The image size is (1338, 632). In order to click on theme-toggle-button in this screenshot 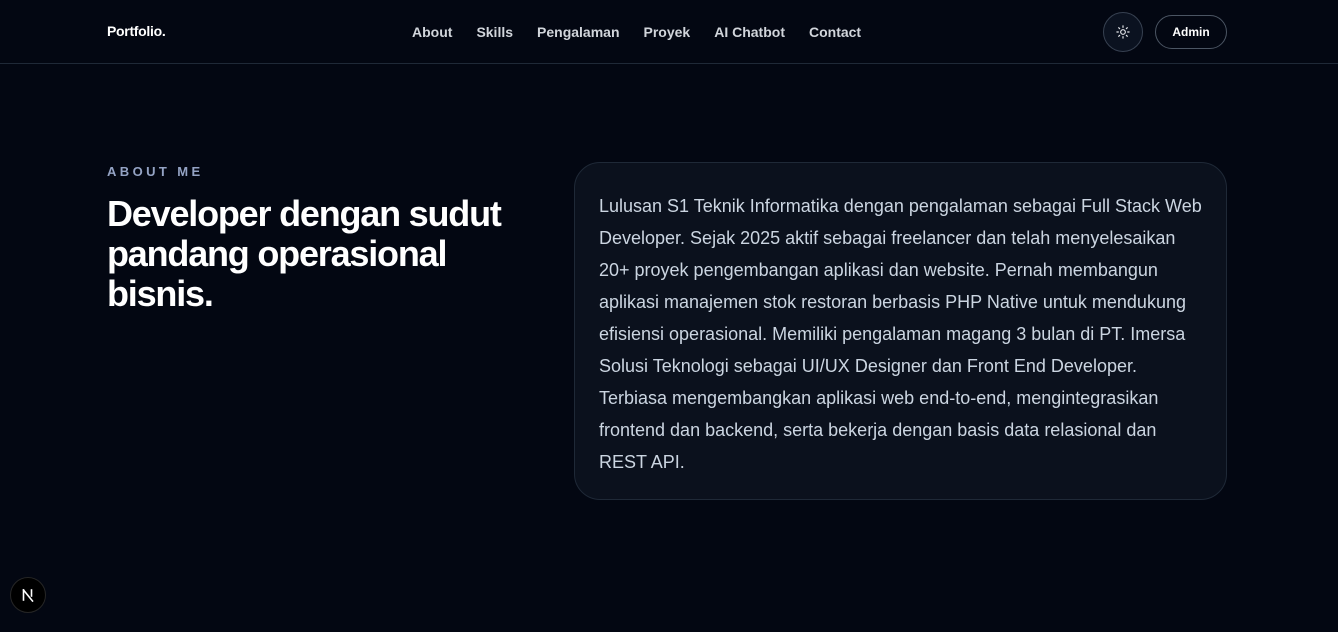, I will do `click(1123, 32)`.